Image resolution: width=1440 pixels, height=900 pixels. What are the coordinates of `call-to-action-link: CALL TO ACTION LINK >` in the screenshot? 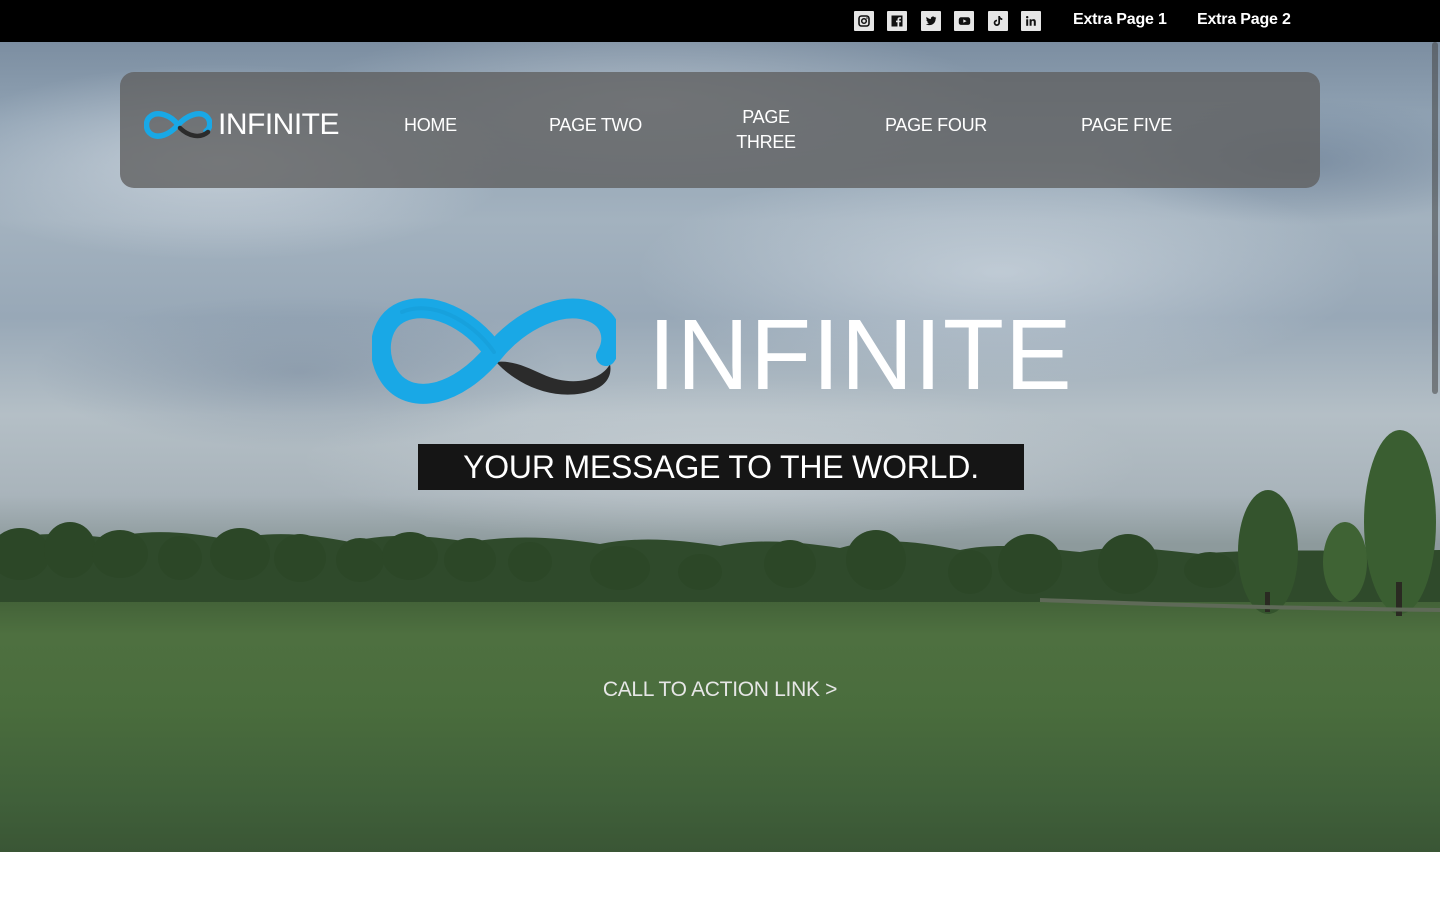 It's located at (720, 689).